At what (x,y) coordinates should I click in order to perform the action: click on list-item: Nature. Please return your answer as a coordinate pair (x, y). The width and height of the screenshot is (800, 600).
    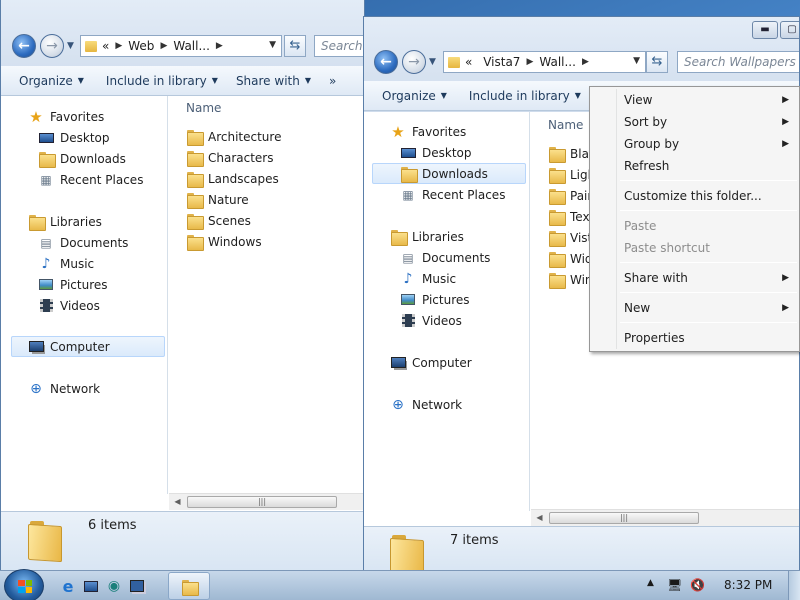
    Looking at the image, I should click on (218, 199).